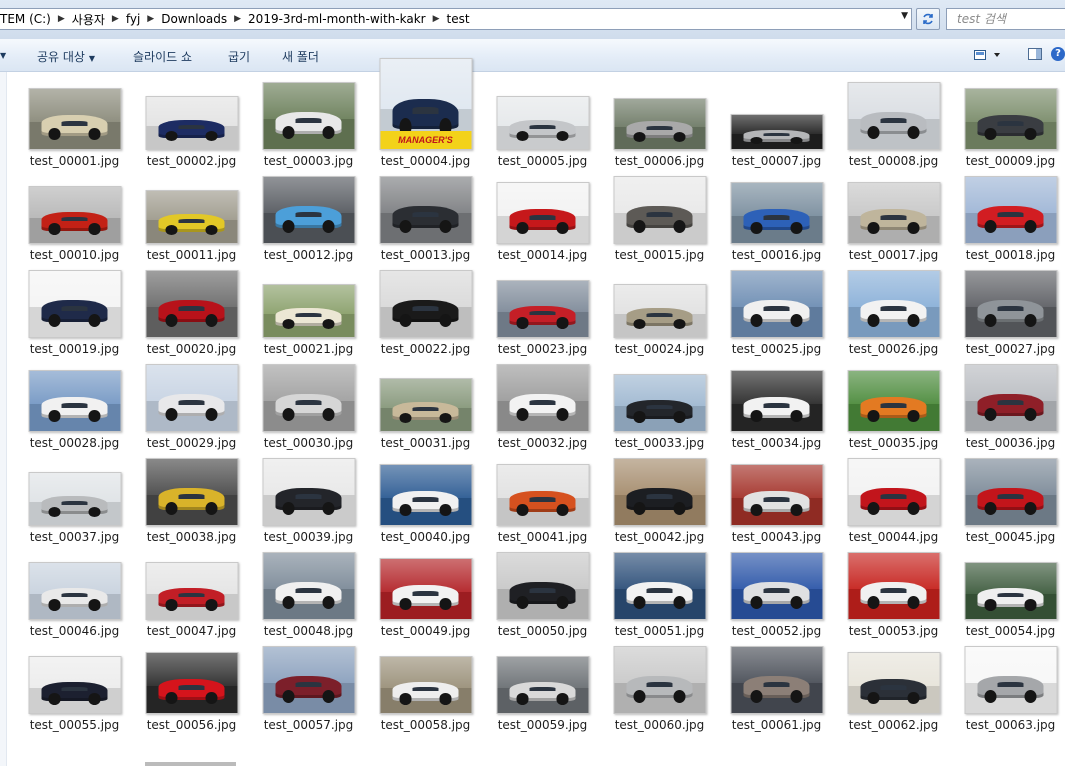  What do you see at coordinates (776, 311) in the screenshot?
I see `file-tile: test_00025.jpg` at bounding box center [776, 311].